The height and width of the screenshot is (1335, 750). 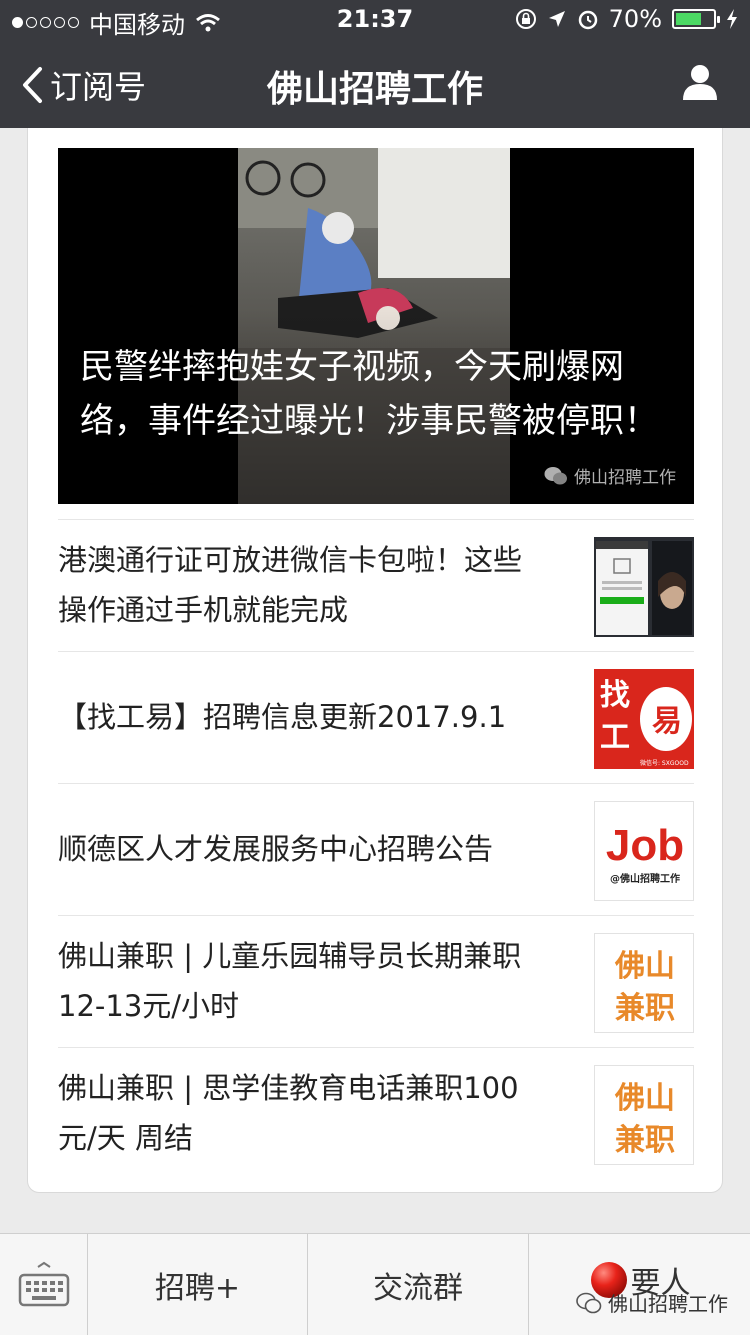 What do you see at coordinates (197, 1288) in the screenshot?
I see `menu-tab-label: 招聘+` at bounding box center [197, 1288].